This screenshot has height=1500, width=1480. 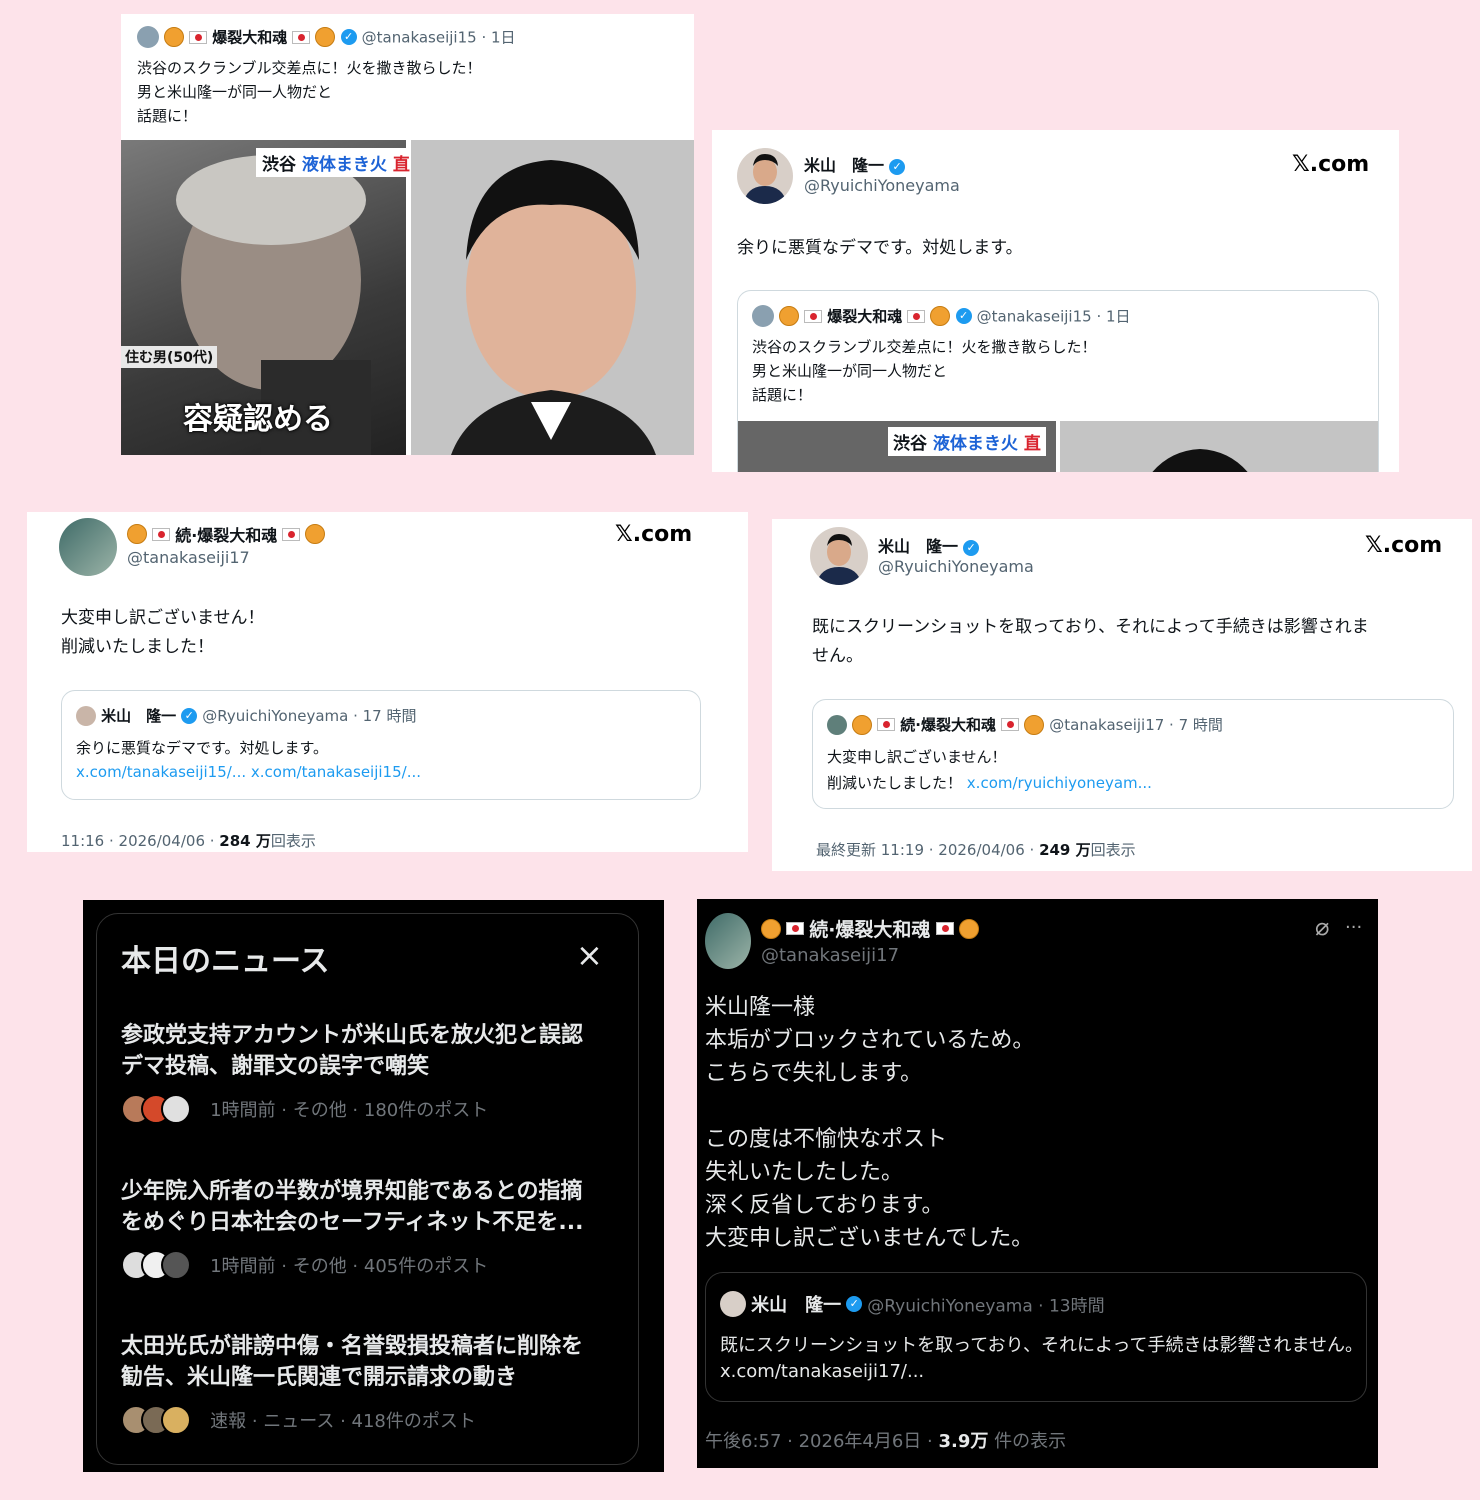 I want to click on tweet-footer: 11:16 · 2026/04/06 · 284 万回表示, so click(x=188, y=840).